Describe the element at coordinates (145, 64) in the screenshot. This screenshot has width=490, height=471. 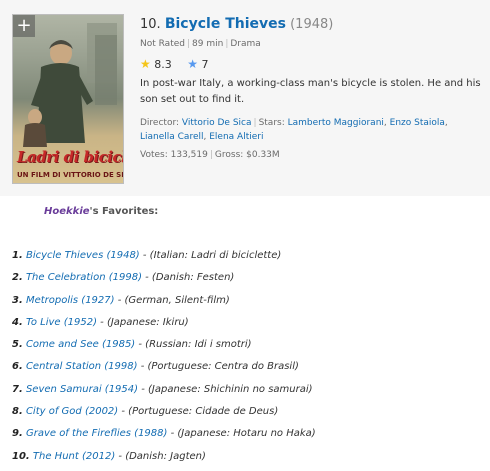
I see `star-gold-icon: ★` at that location.